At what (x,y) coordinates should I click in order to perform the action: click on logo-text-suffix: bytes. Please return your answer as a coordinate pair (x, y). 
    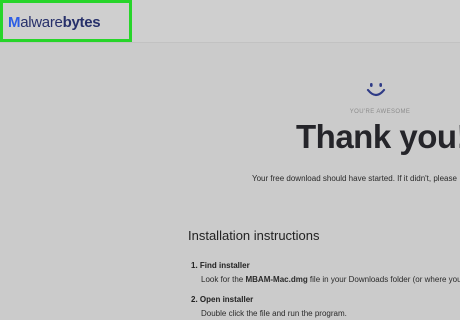
    Looking at the image, I should click on (81, 22).